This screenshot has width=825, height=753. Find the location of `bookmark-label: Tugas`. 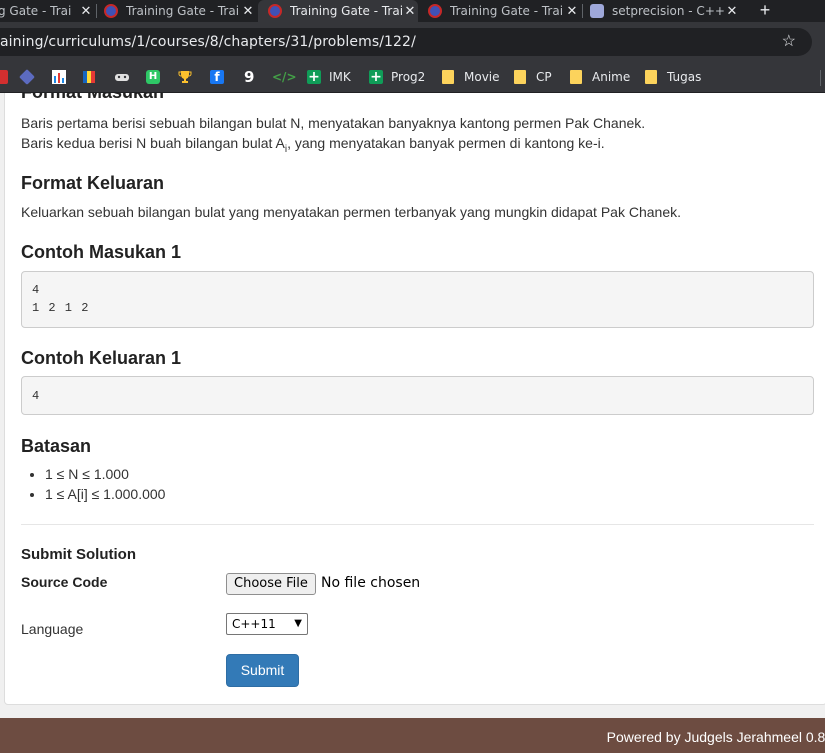

bookmark-label: Tugas is located at coordinates (684, 77).